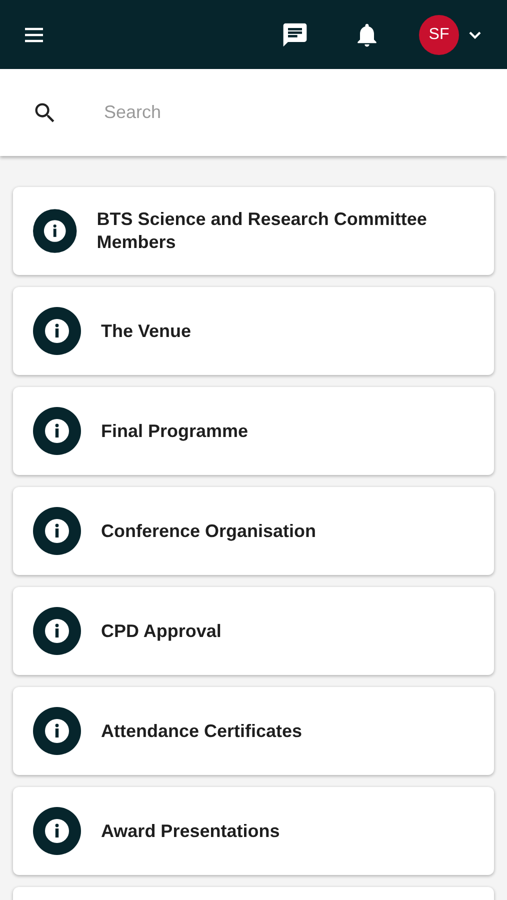  I want to click on info-card: BTS Science and Research Committee Members, so click(253, 231).